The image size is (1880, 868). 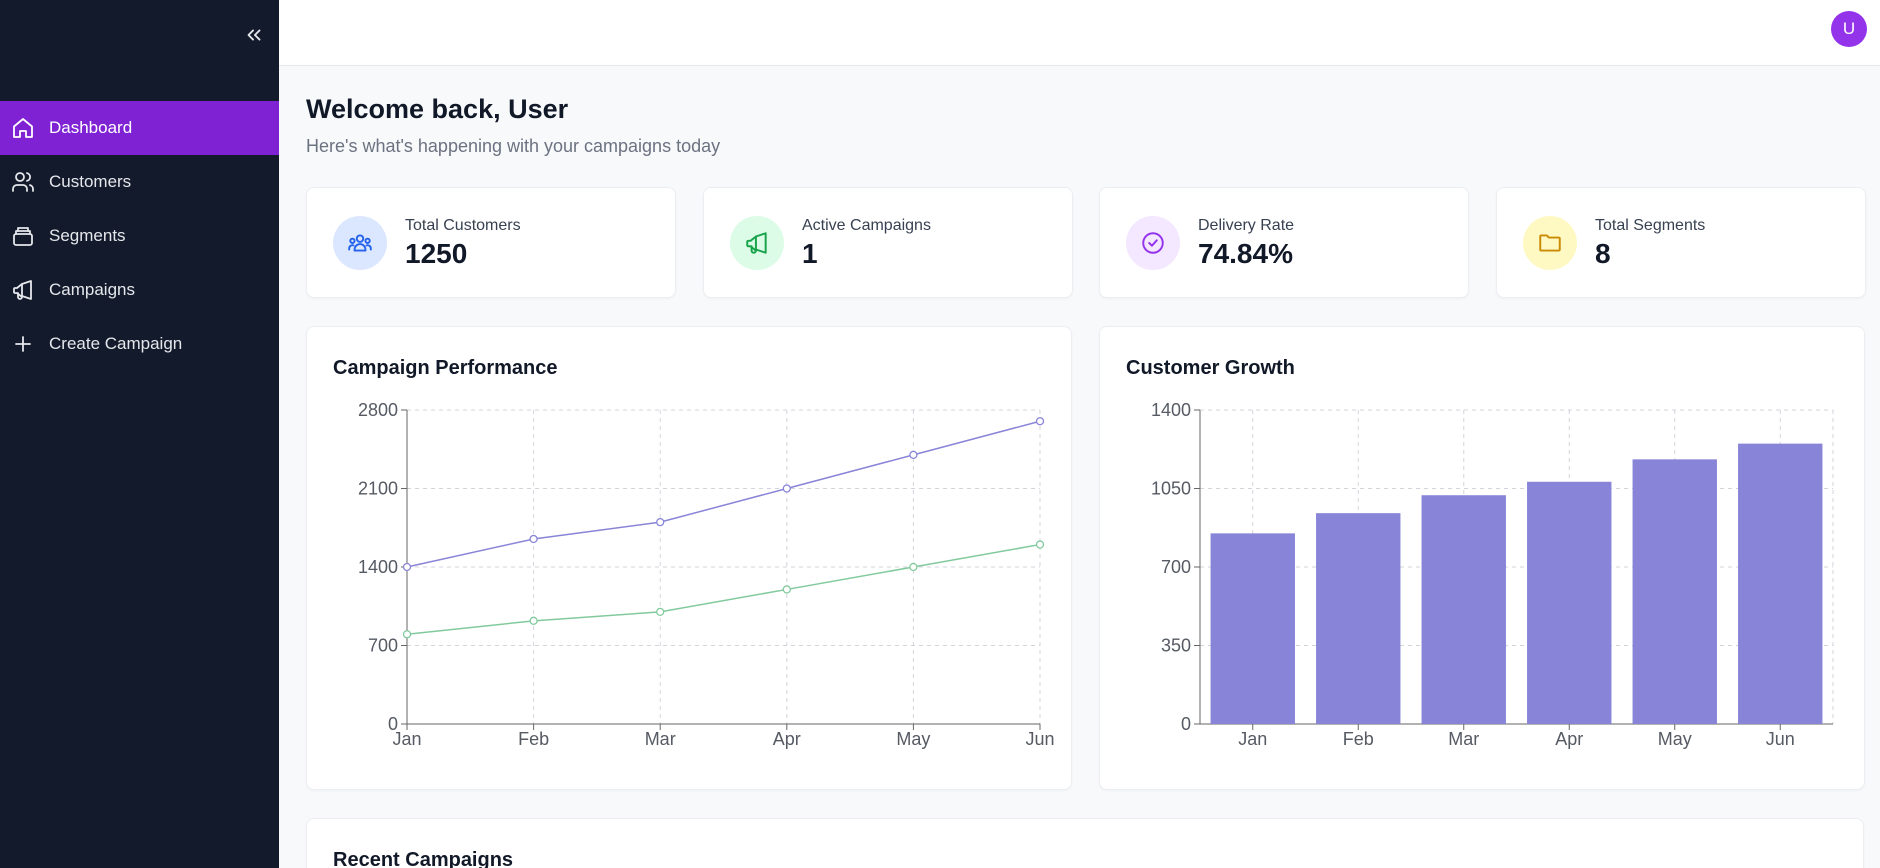 I want to click on stat-card-delivery-rate: Delivery Rate 74.84%, so click(x=1284, y=242).